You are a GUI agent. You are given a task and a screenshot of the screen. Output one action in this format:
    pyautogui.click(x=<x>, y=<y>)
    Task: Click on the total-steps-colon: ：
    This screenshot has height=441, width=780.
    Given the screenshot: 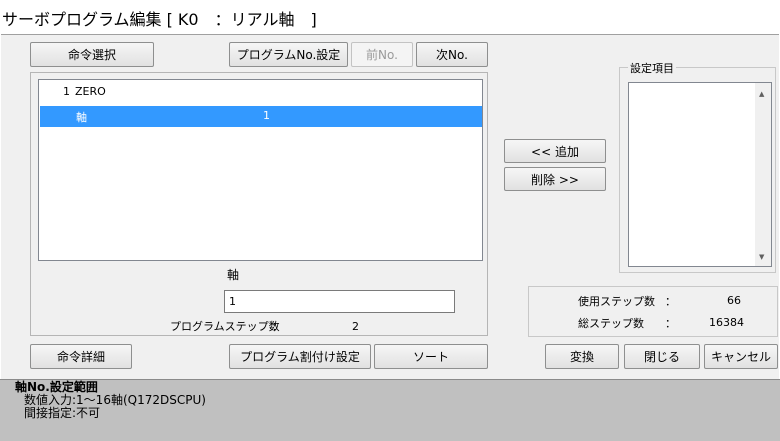 What is the action you would take?
    pyautogui.click(x=670, y=323)
    